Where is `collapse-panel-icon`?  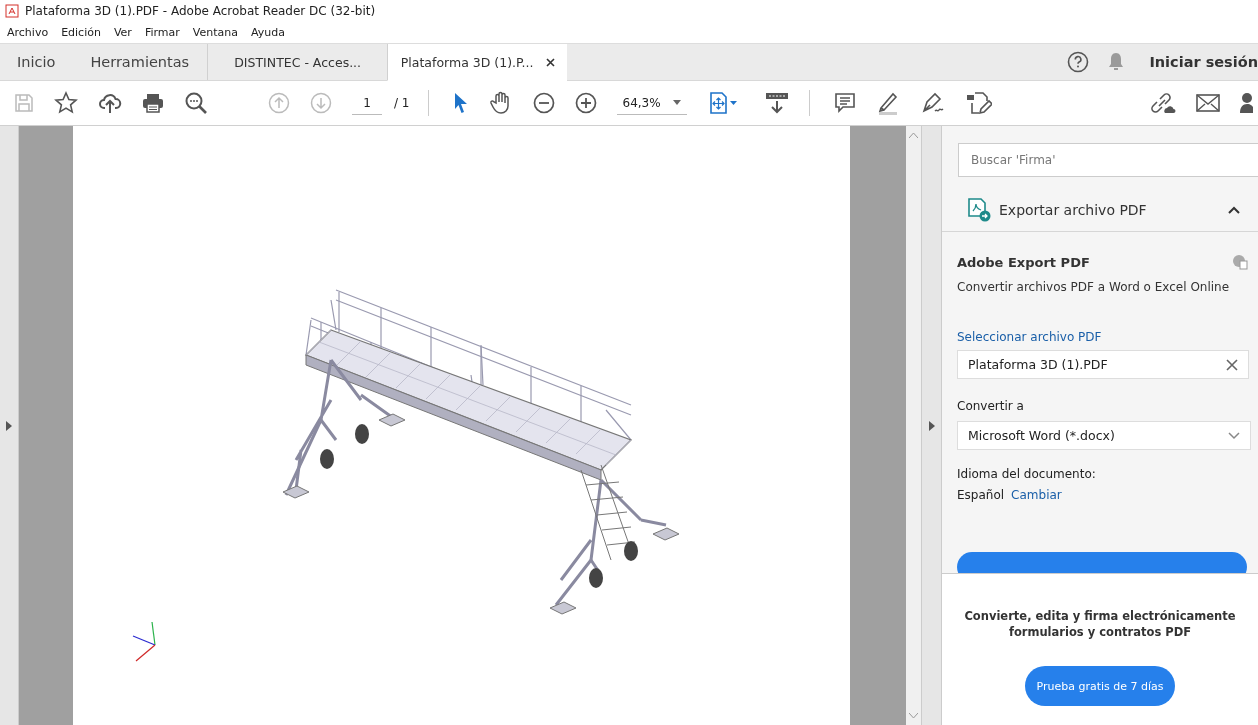 collapse-panel-icon is located at coordinates (931, 425).